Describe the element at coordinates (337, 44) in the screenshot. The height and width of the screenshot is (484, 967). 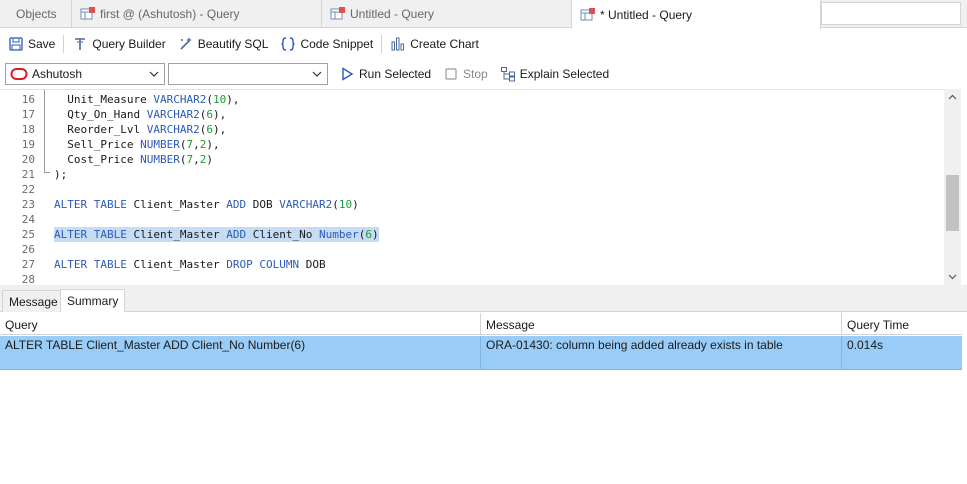
I see `code-snippet-label: Code Snippet` at that location.